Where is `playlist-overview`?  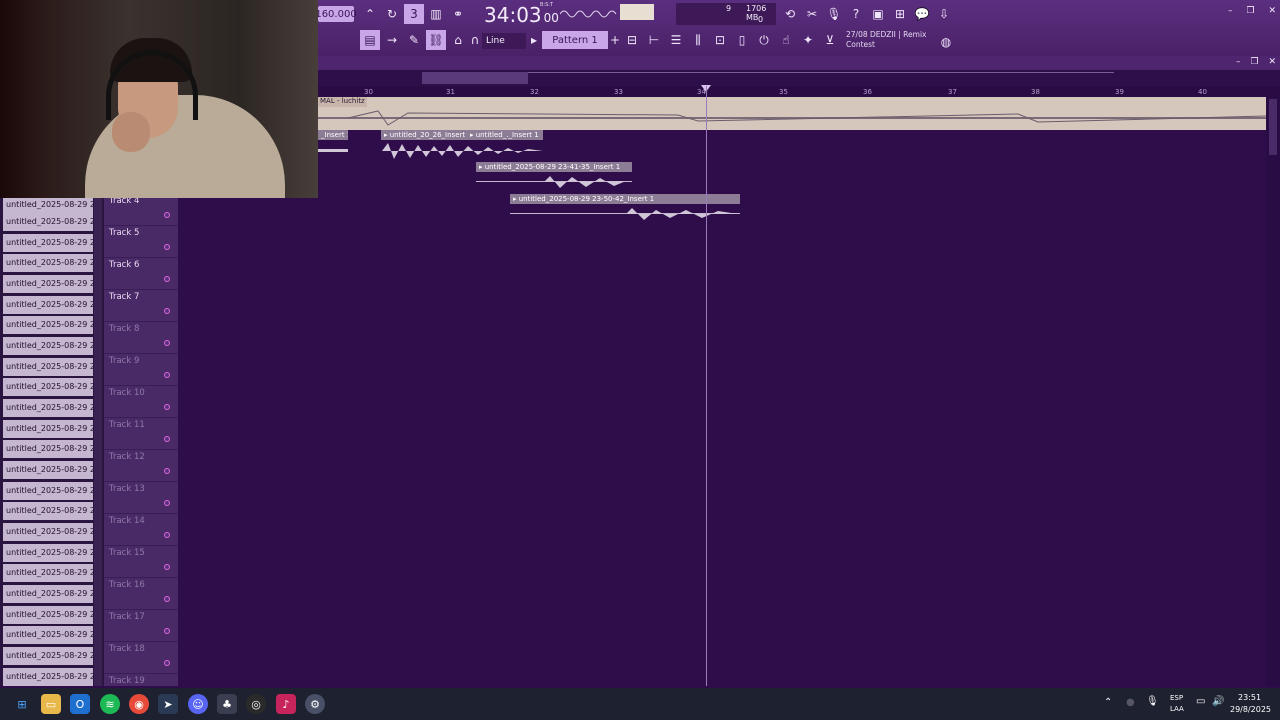
playlist-overview is located at coordinates (799, 78).